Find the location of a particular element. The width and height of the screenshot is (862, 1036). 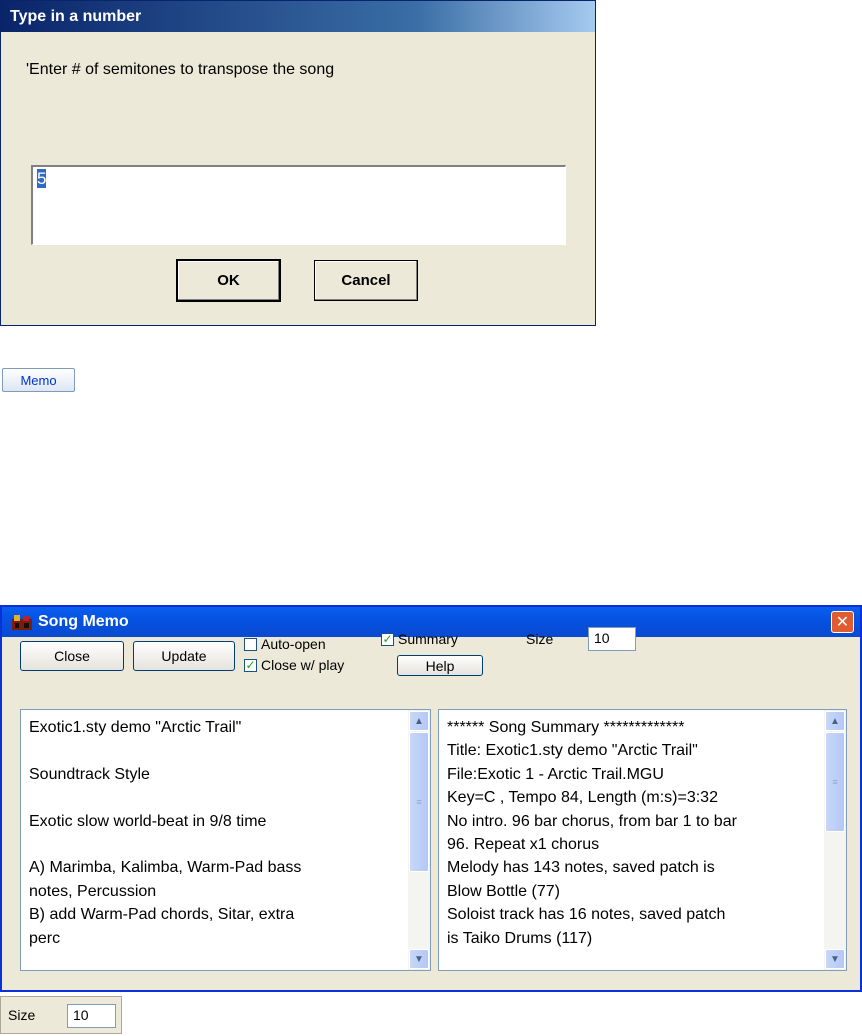

close-button: Close is located at coordinates (72, 656).